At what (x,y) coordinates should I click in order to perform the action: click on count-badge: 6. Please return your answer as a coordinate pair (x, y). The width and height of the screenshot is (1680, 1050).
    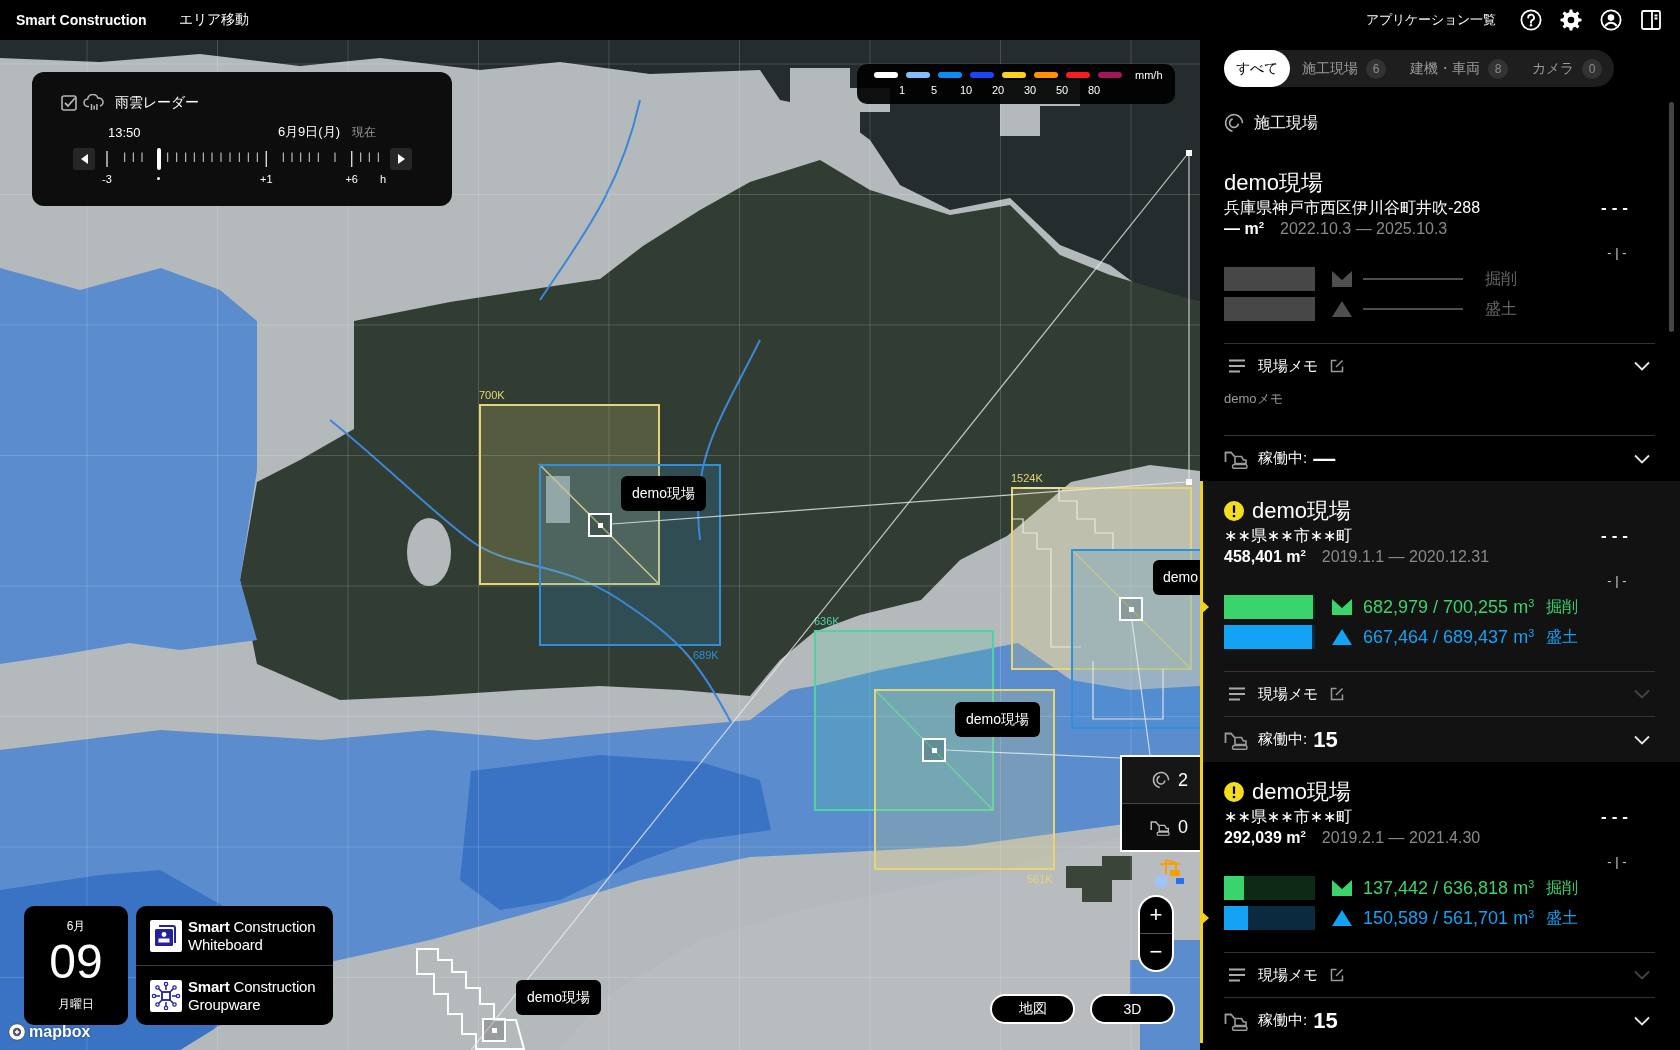
    Looking at the image, I should click on (1376, 68).